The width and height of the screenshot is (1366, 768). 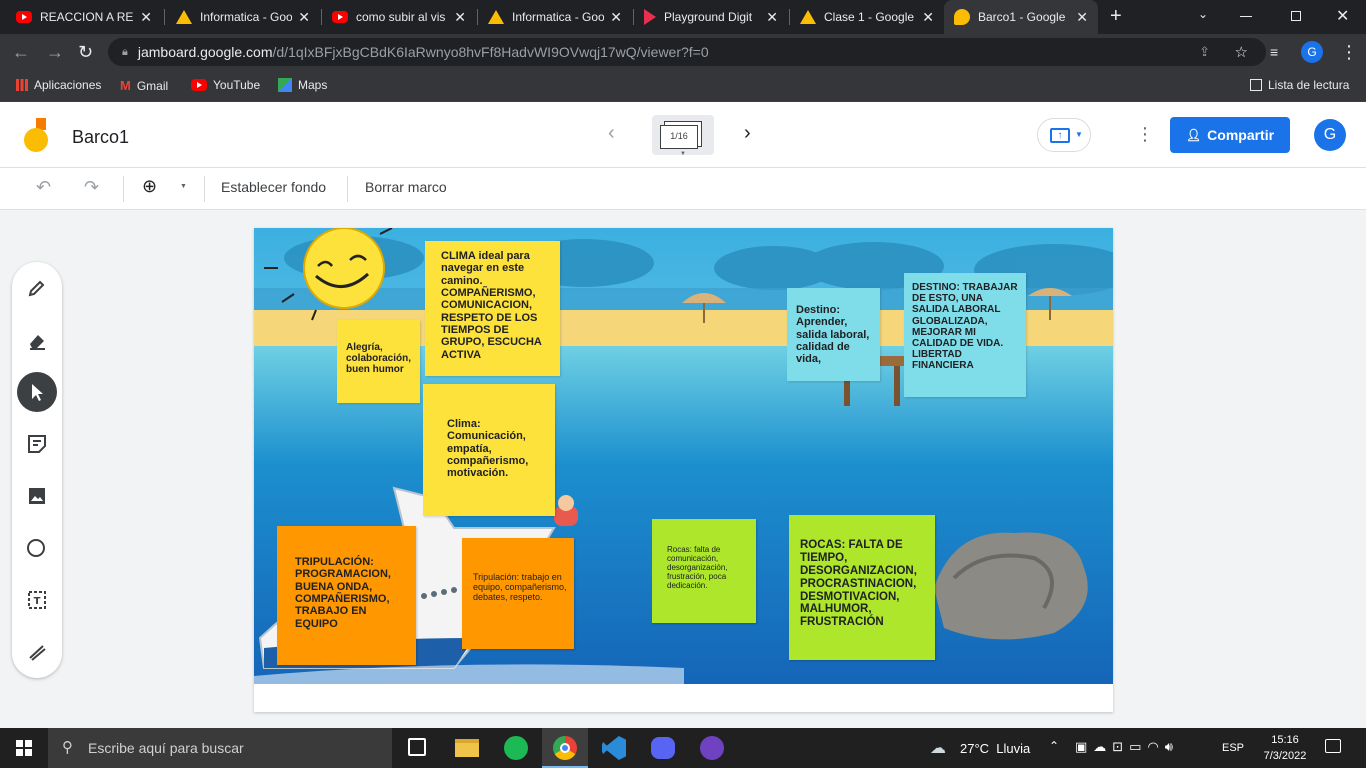 I want to click on clear-frame-button: Borrar marco, so click(x=406, y=187).